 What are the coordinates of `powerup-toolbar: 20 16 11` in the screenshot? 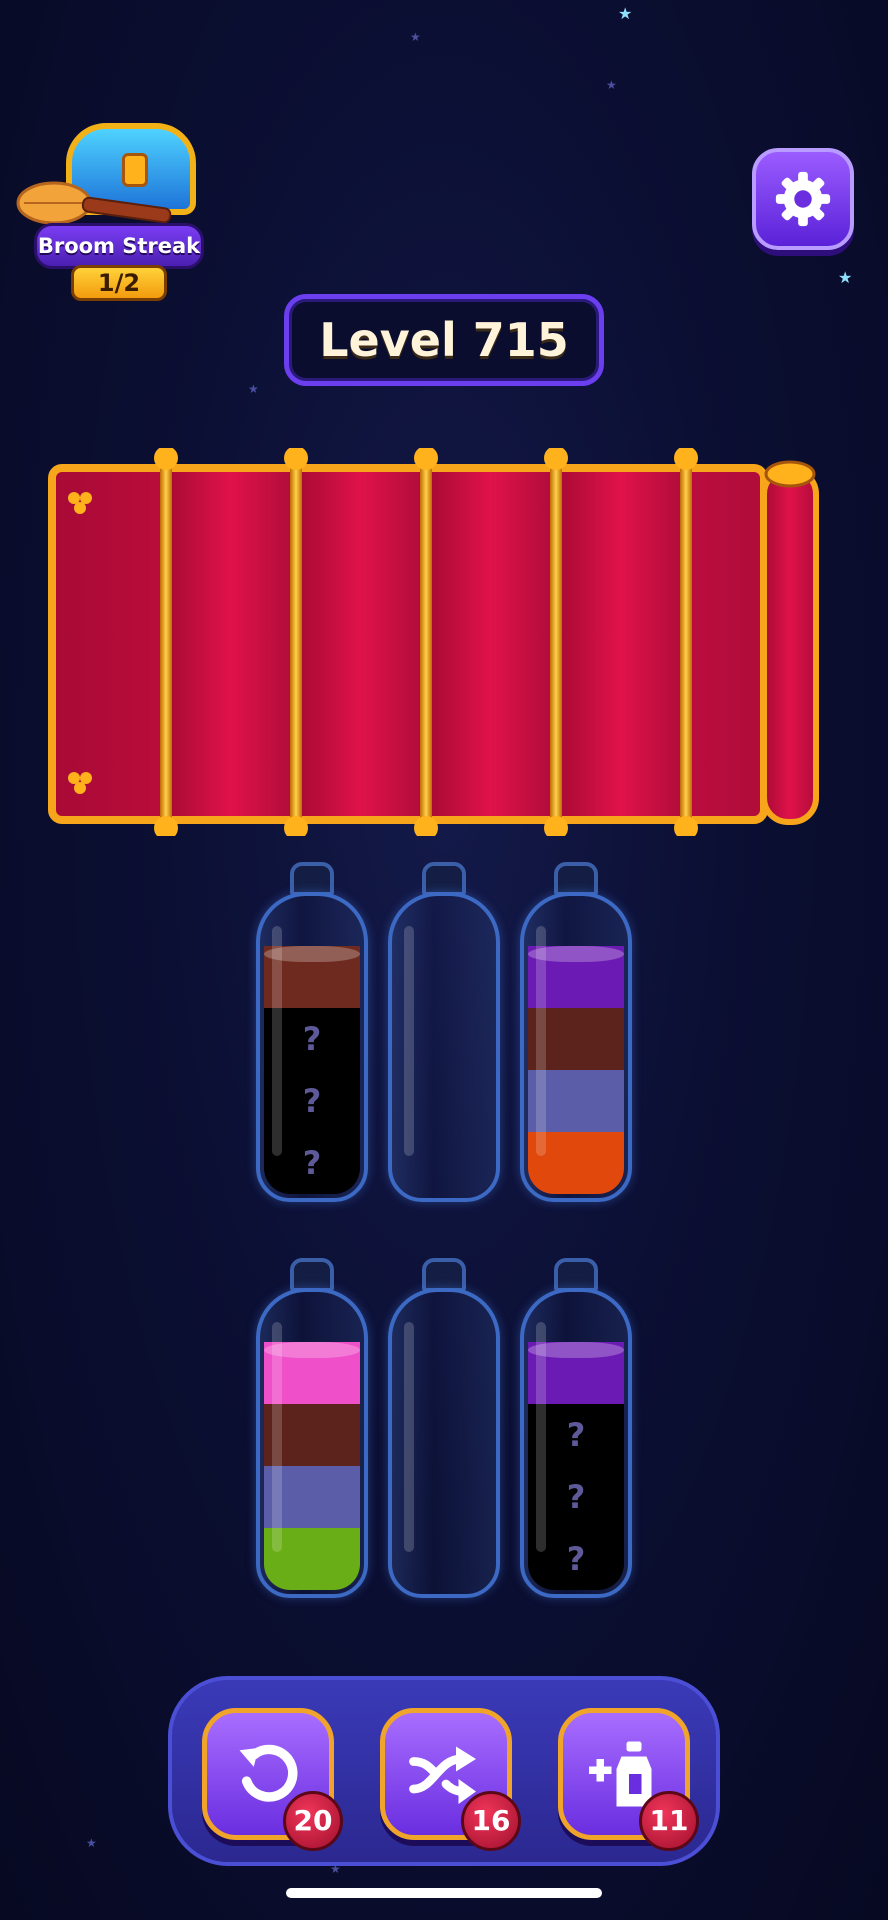 It's located at (444, 1771).